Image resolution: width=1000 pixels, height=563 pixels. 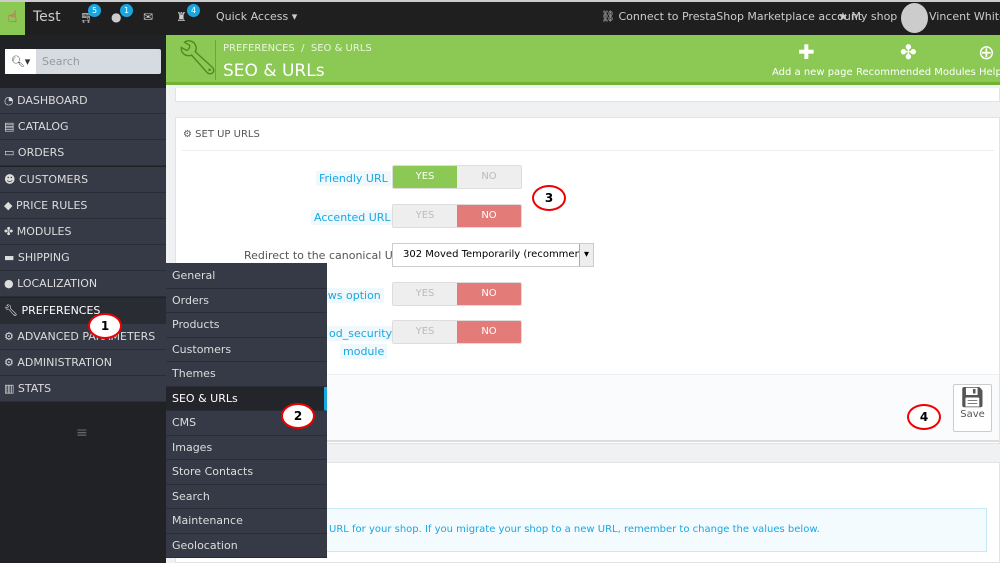 What do you see at coordinates (9, 389) in the screenshot?
I see `bar-chart-icon: ▥` at bounding box center [9, 389].